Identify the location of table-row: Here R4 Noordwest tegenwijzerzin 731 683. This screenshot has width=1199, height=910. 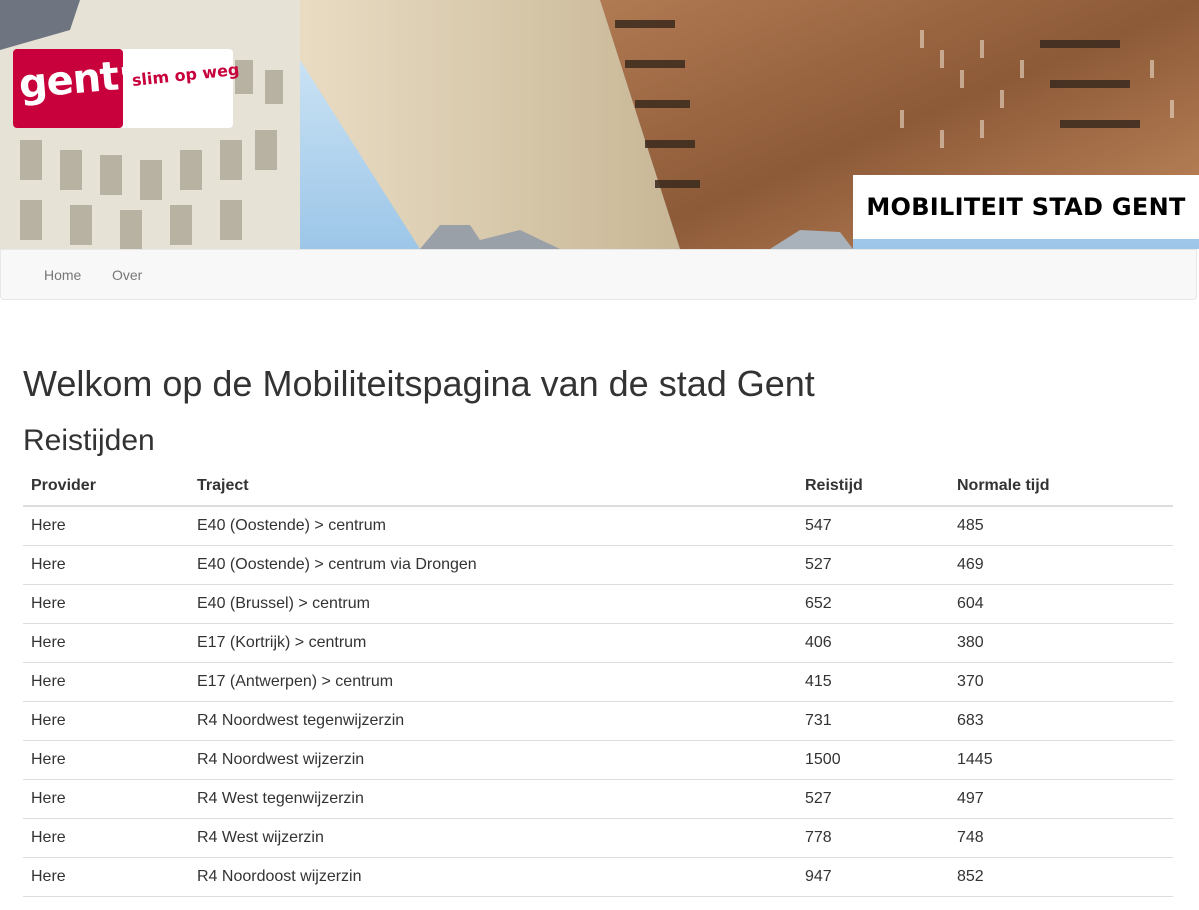
(598, 721).